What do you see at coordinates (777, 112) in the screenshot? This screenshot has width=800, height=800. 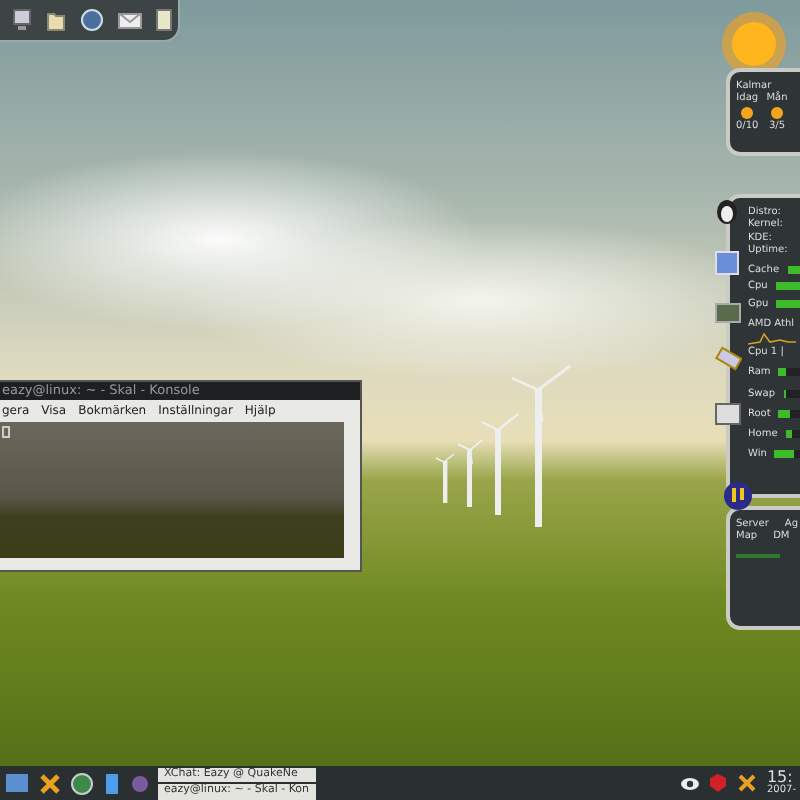 I see `sun-icon` at bounding box center [777, 112].